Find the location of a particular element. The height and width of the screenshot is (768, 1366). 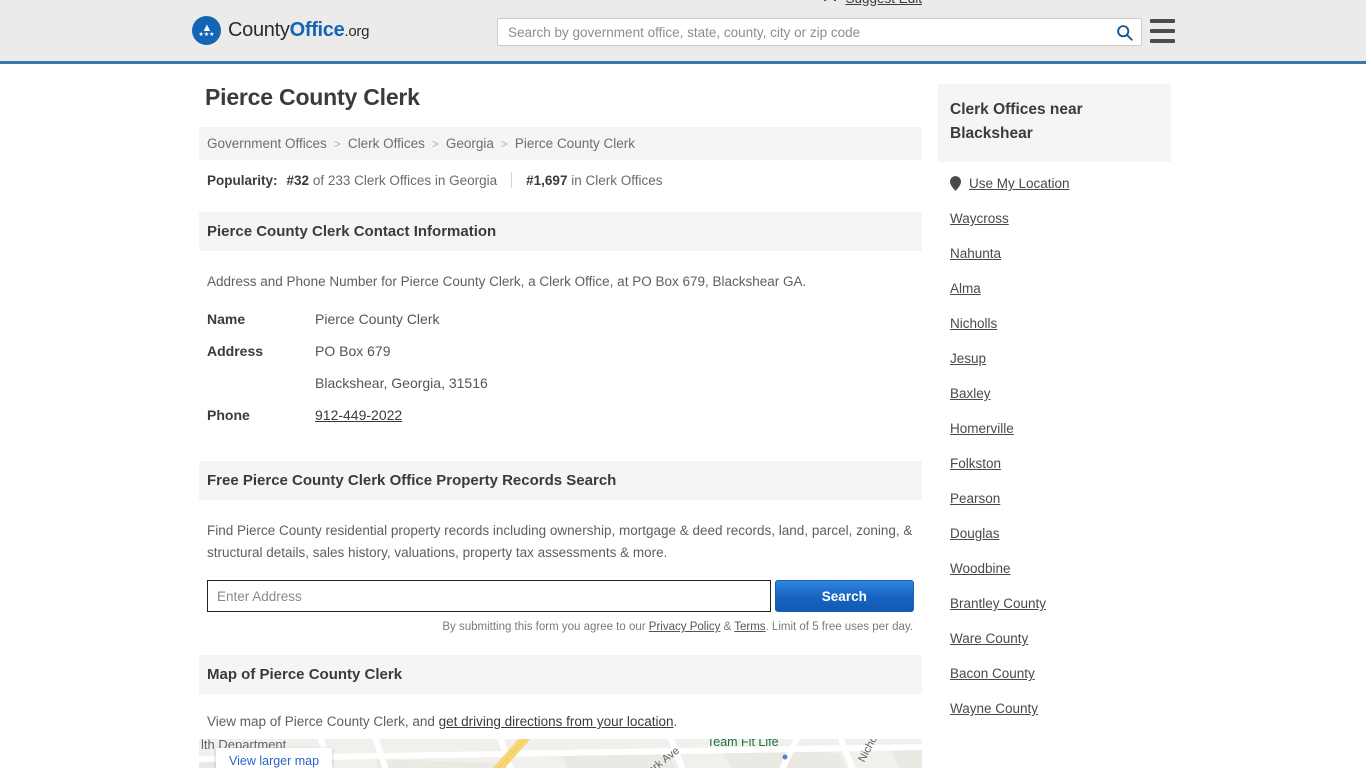

suggest-edit-label: Suggest Edit is located at coordinates (883, 3).